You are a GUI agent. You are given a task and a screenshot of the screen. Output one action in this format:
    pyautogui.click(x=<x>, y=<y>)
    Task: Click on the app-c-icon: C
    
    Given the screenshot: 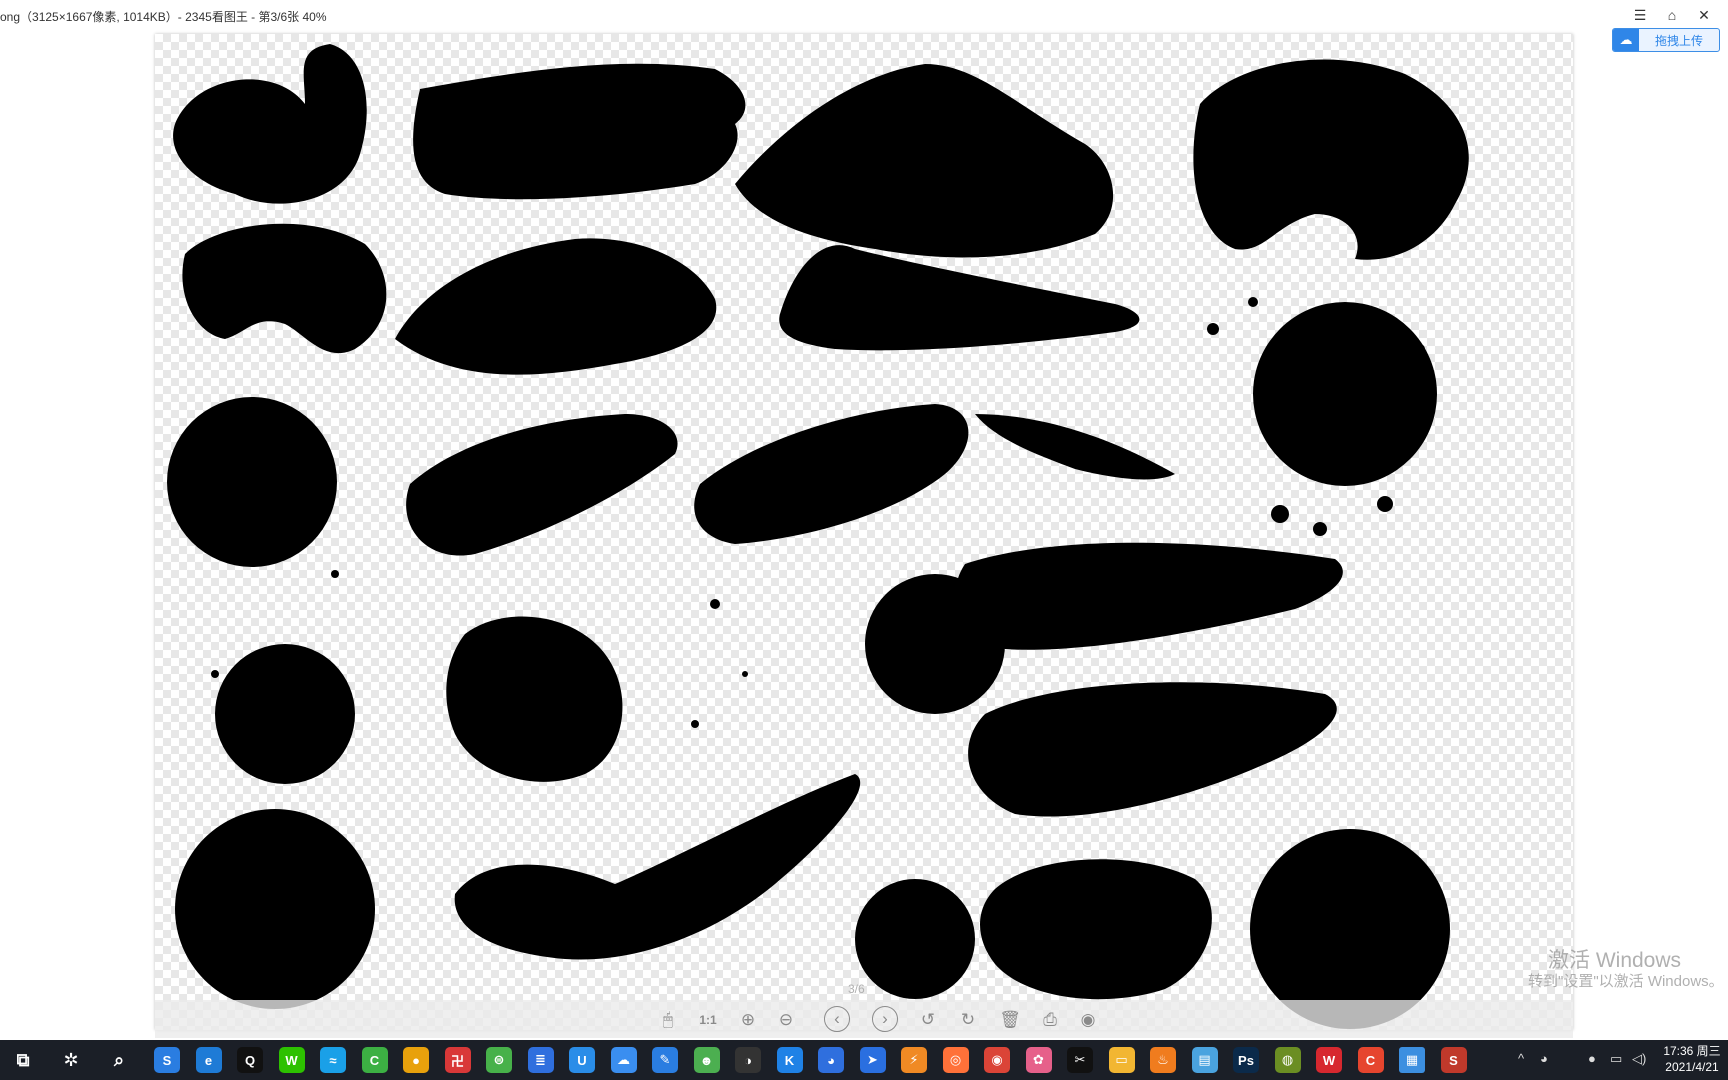 What is the action you would take?
    pyautogui.click(x=1370, y=1060)
    